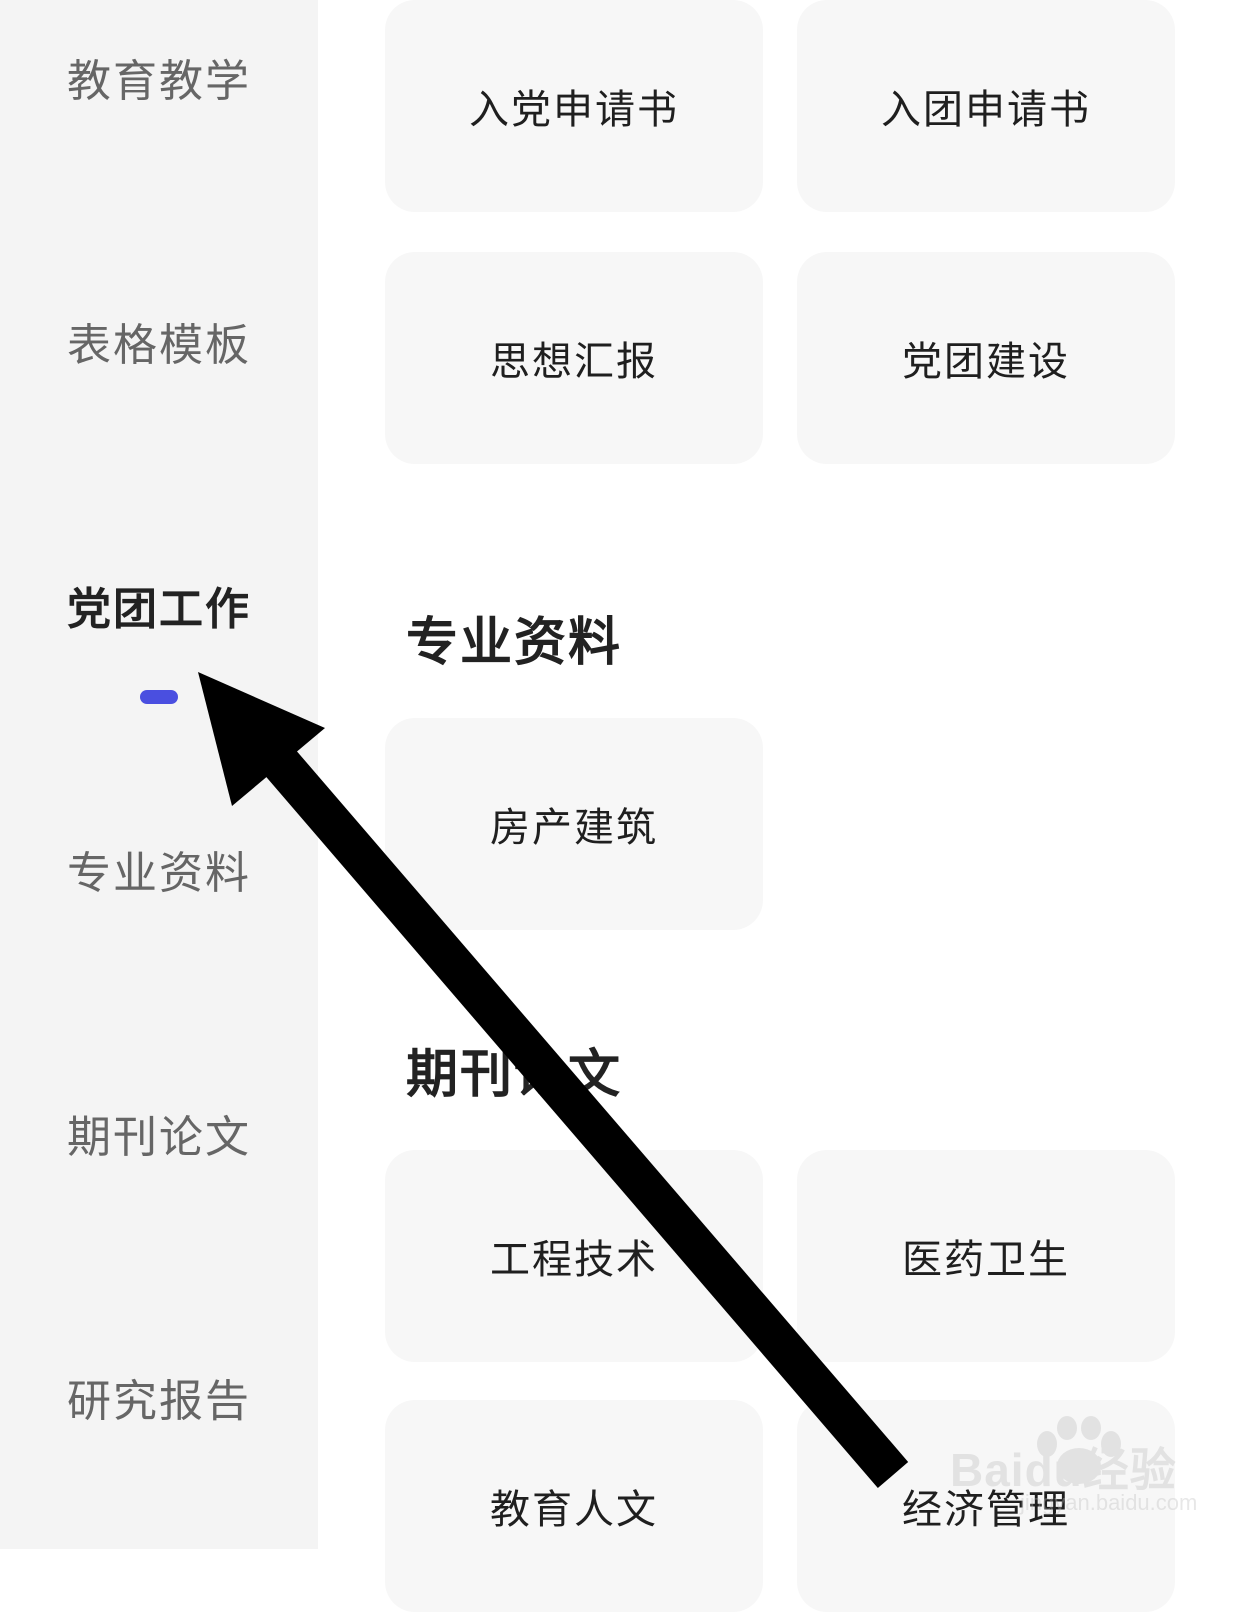 Image resolution: width=1242 pixels, height=1612 pixels. I want to click on active-tab-indicator, so click(159, 697).